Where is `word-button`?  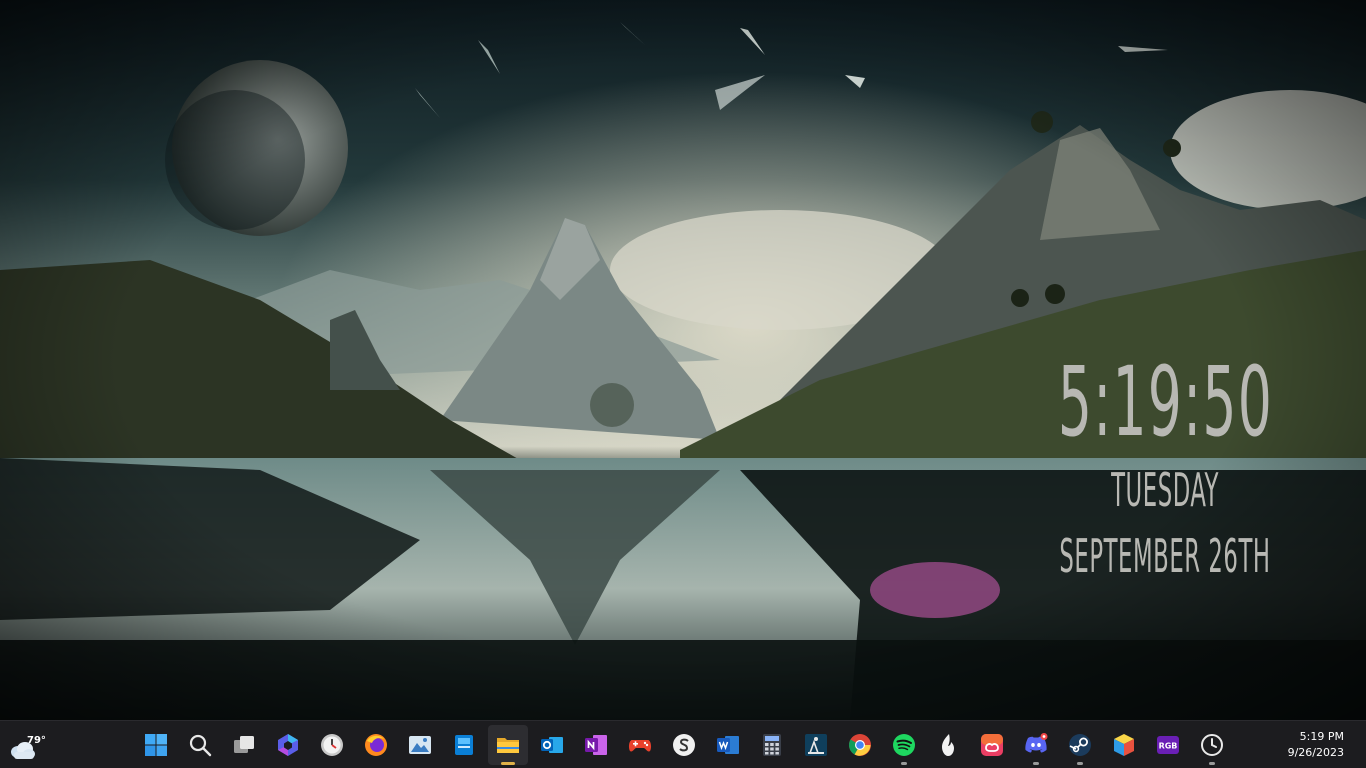 word-button is located at coordinates (728, 745).